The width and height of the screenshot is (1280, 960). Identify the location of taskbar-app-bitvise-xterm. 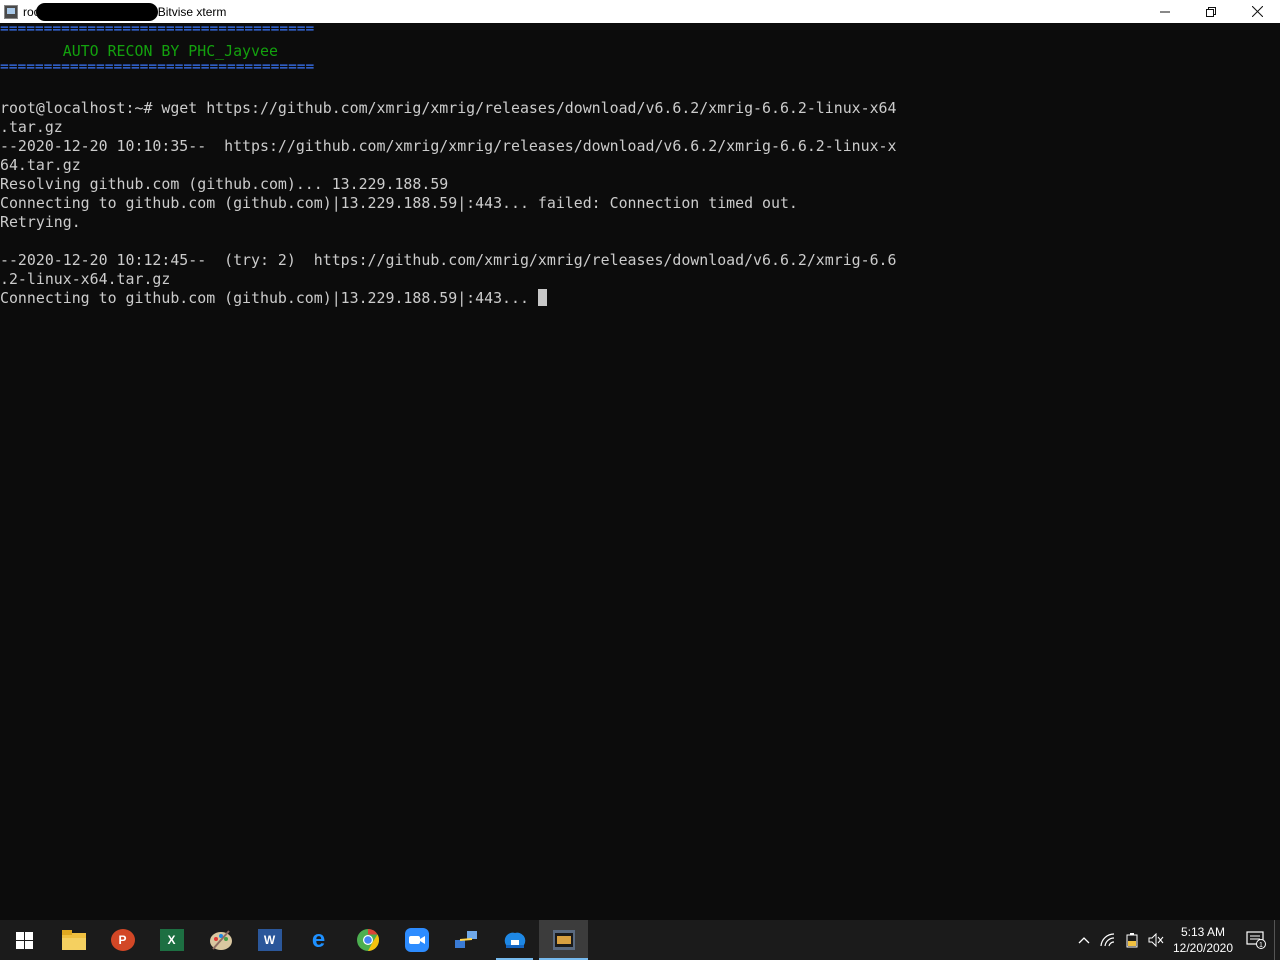
(563, 940).